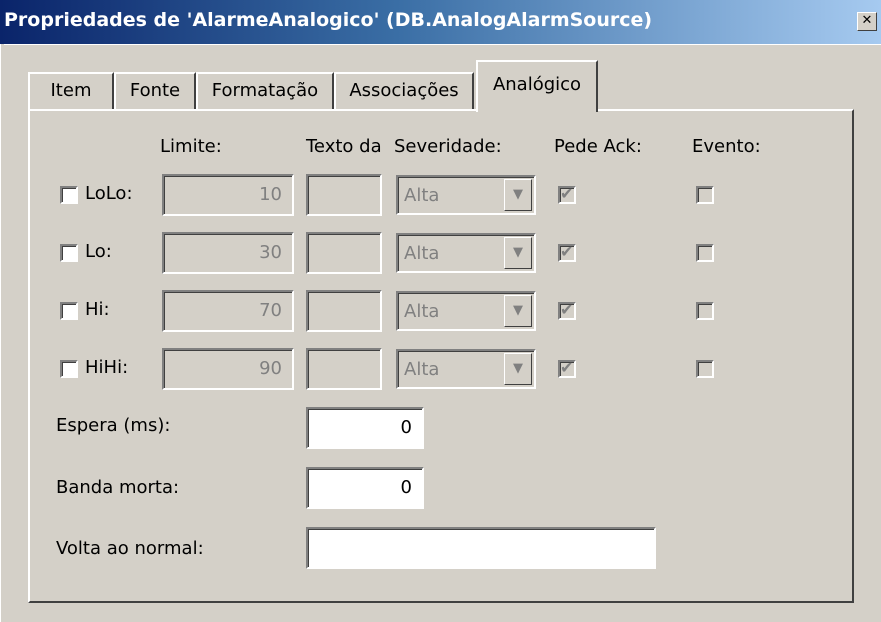  I want to click on lo-severity-value: Alta, so click(422, 253).